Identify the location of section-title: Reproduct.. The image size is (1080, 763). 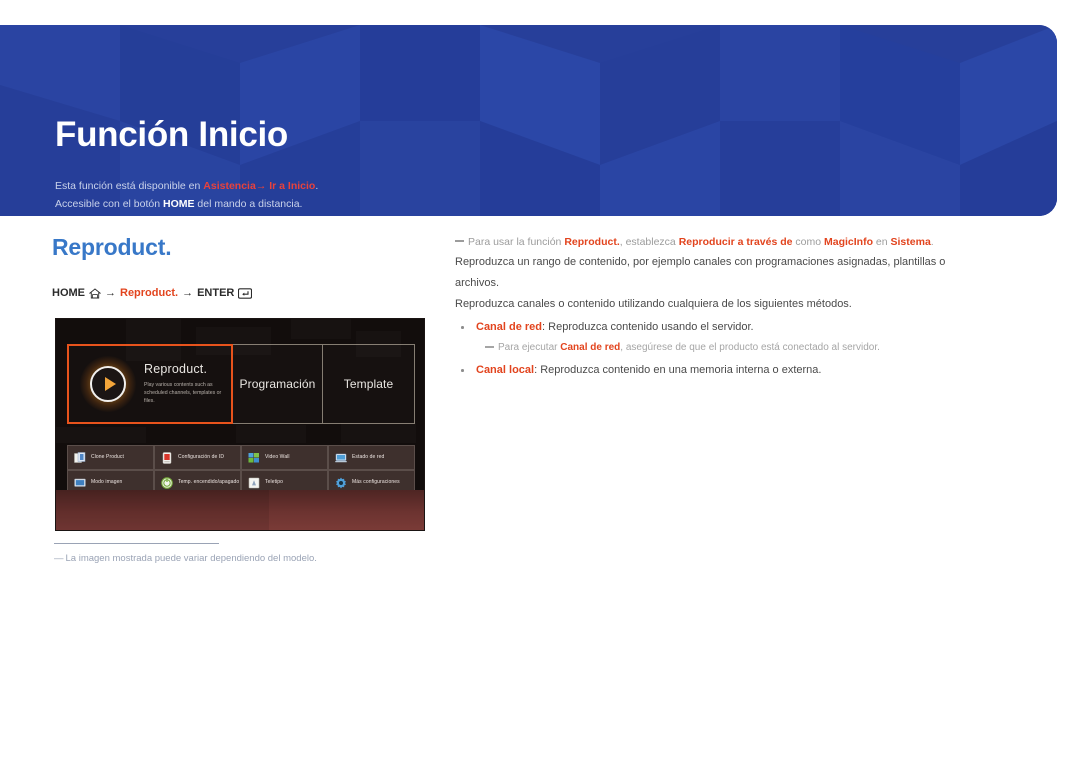
(112, 247).